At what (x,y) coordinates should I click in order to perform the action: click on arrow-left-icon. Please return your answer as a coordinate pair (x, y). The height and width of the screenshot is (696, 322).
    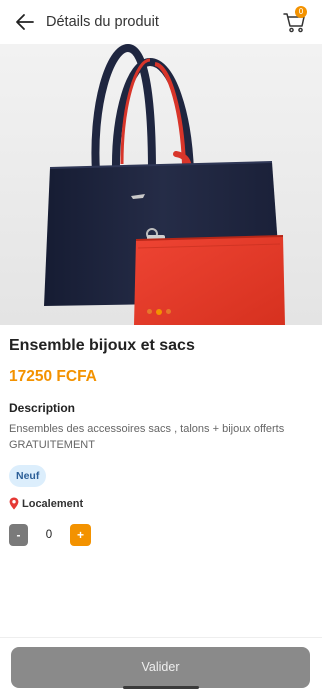
    Looking at the image, I should click on (25, 22).